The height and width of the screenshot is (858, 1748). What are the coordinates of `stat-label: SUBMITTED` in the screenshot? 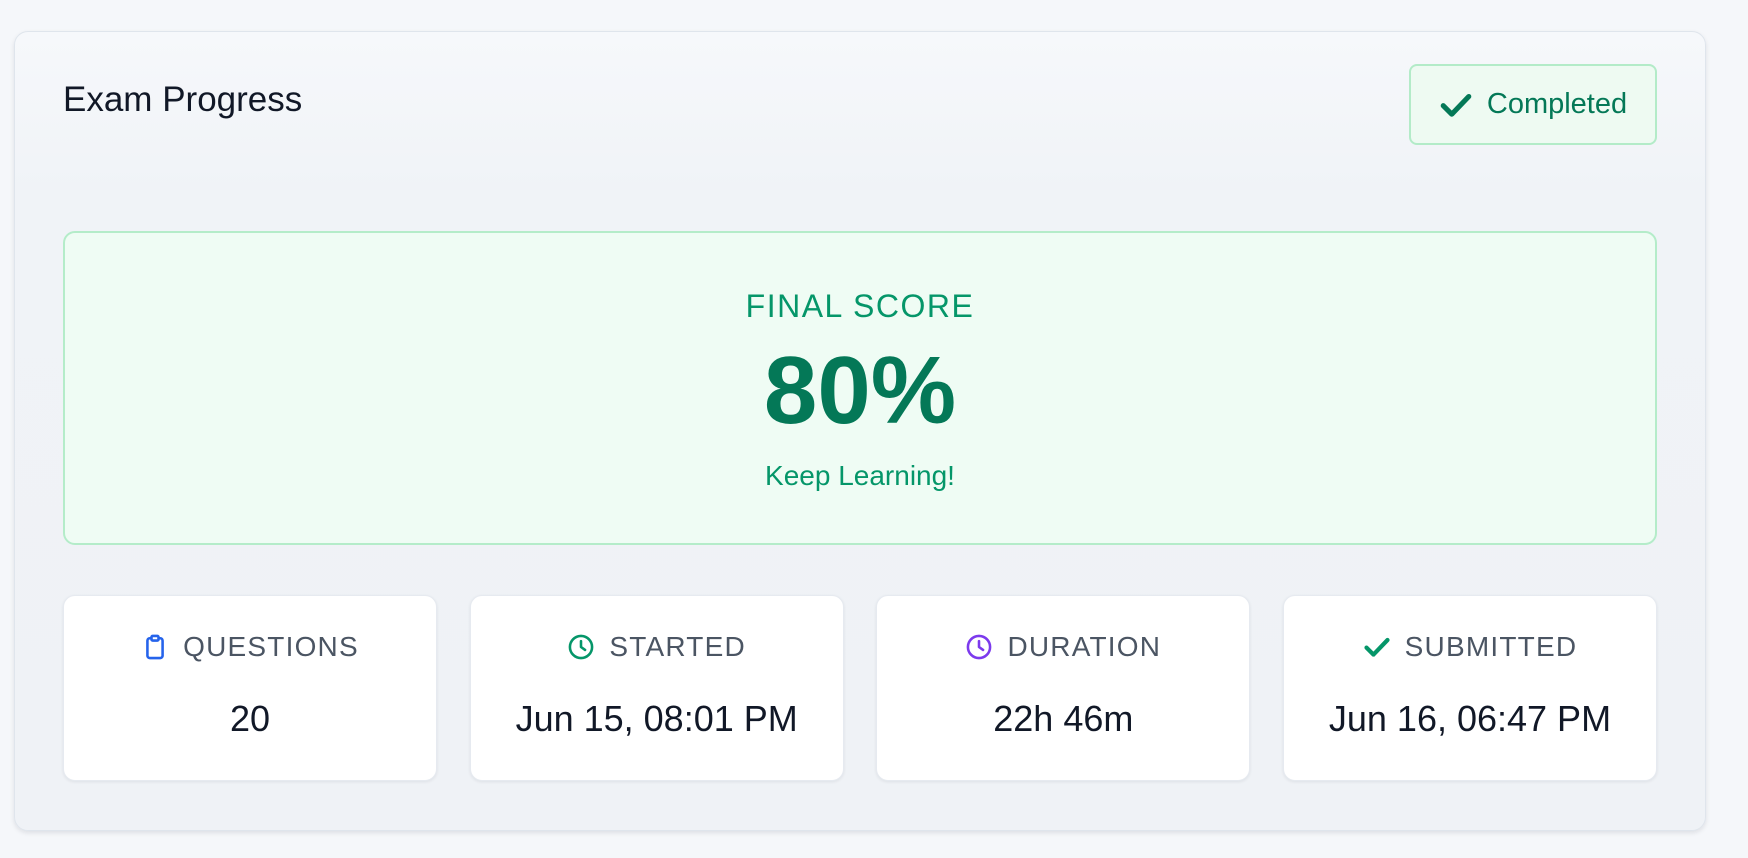 It's located at (1491, 646).